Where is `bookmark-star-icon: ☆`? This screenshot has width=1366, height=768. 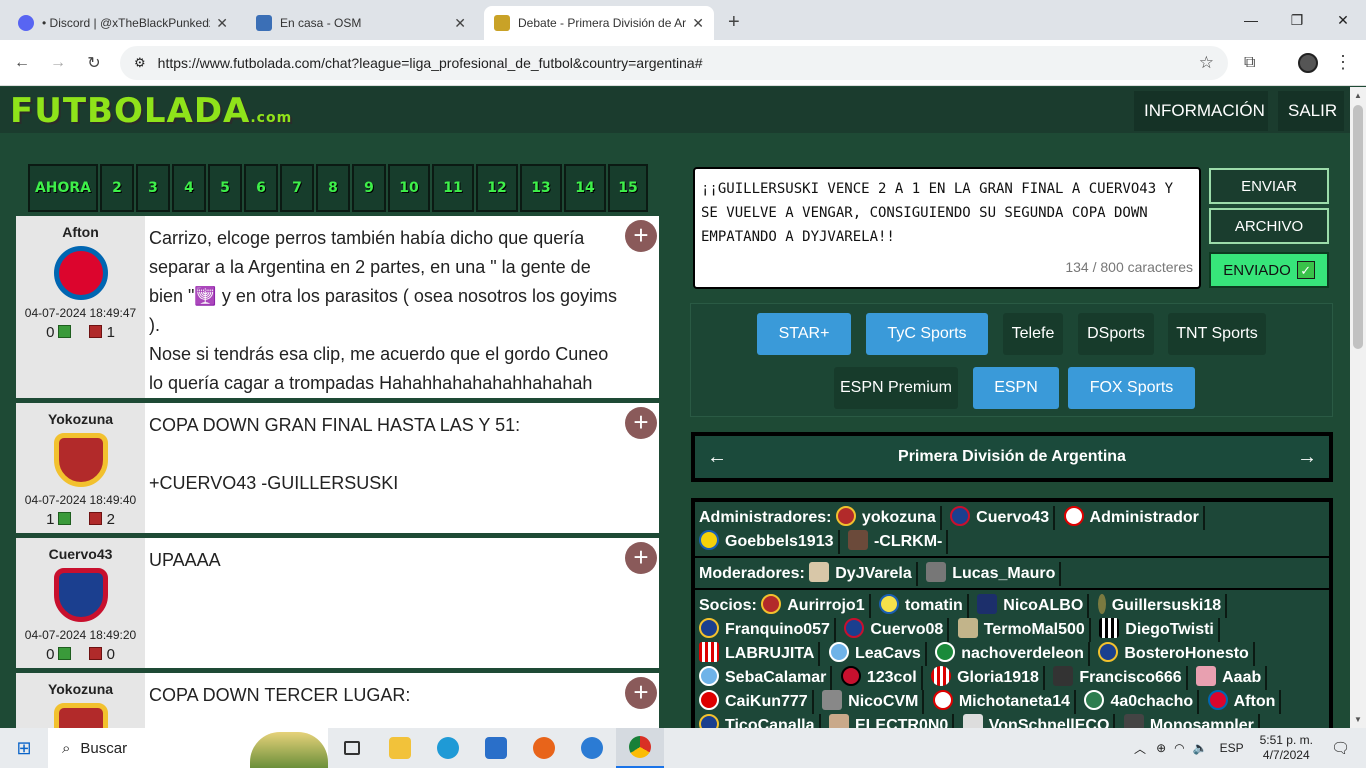
bookmark-star-icon: ☆ is located at coordinates (1206, 63).